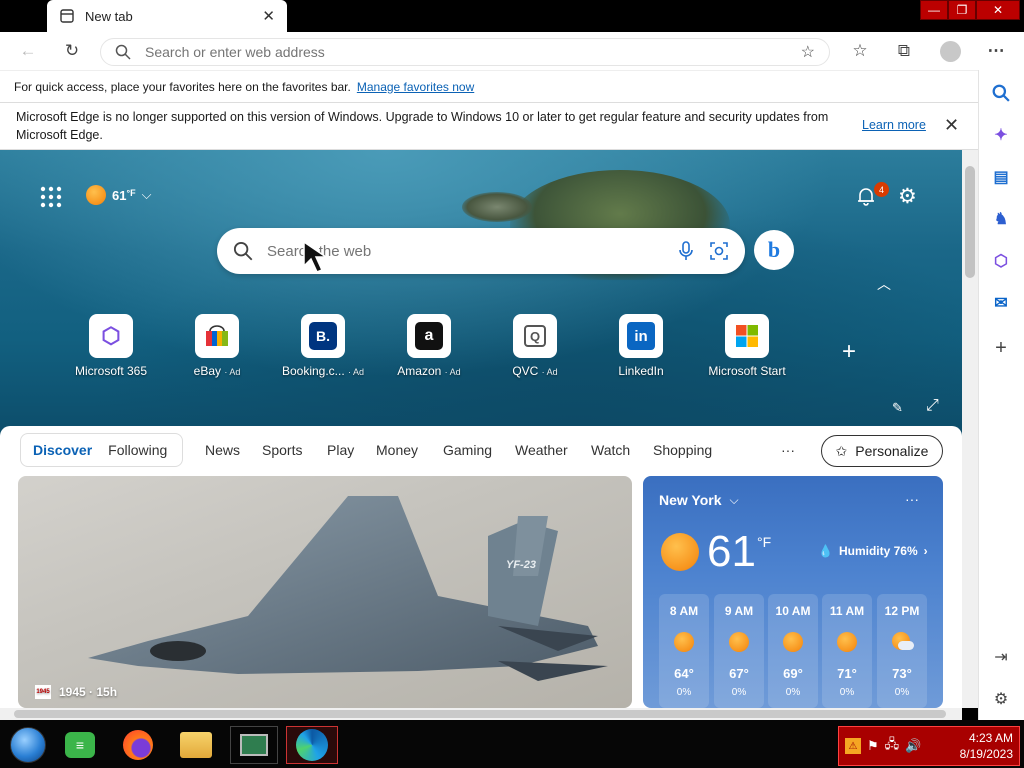 The width and height of the screenshot is (1024, 768). I want to click on manage-favorites-link: Manage favorites now, so click(415, 87).